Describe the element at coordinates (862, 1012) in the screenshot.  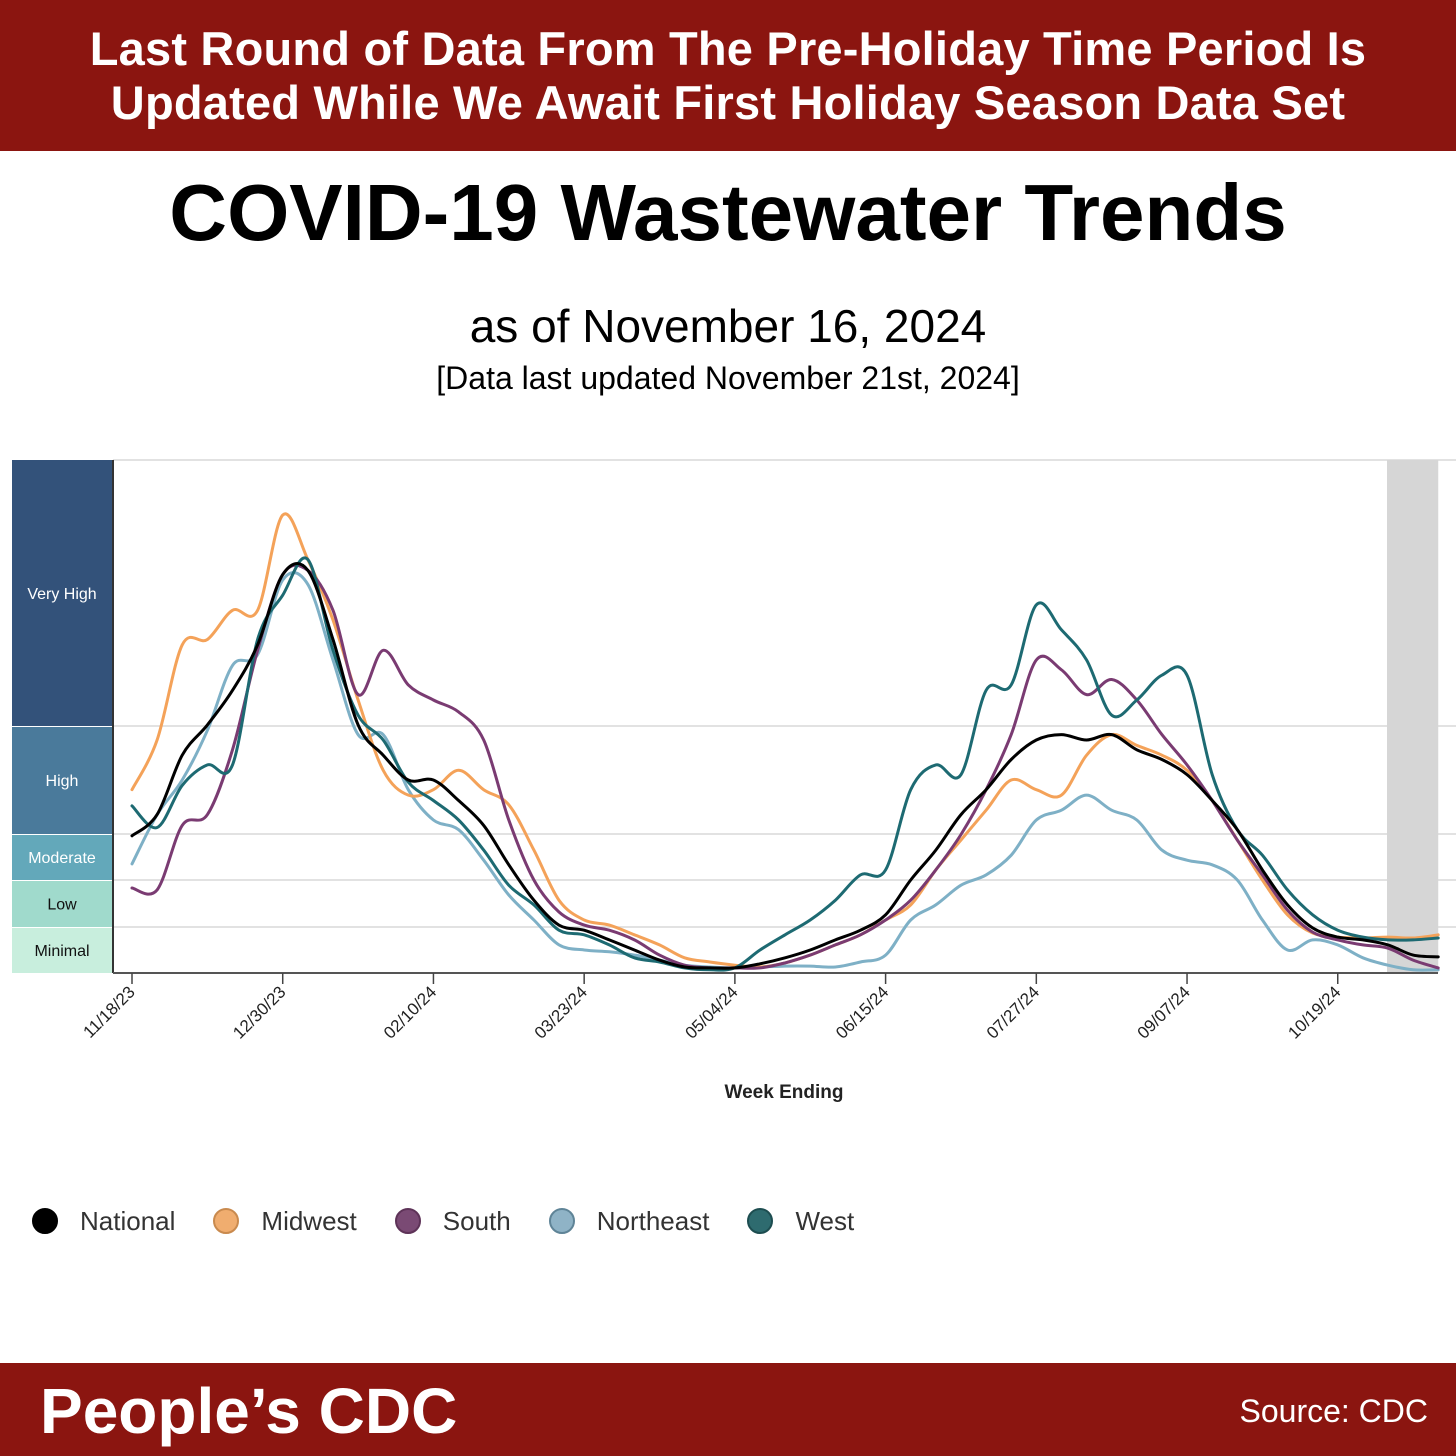
I see `x-tick-label: 06/15/24` at that location.